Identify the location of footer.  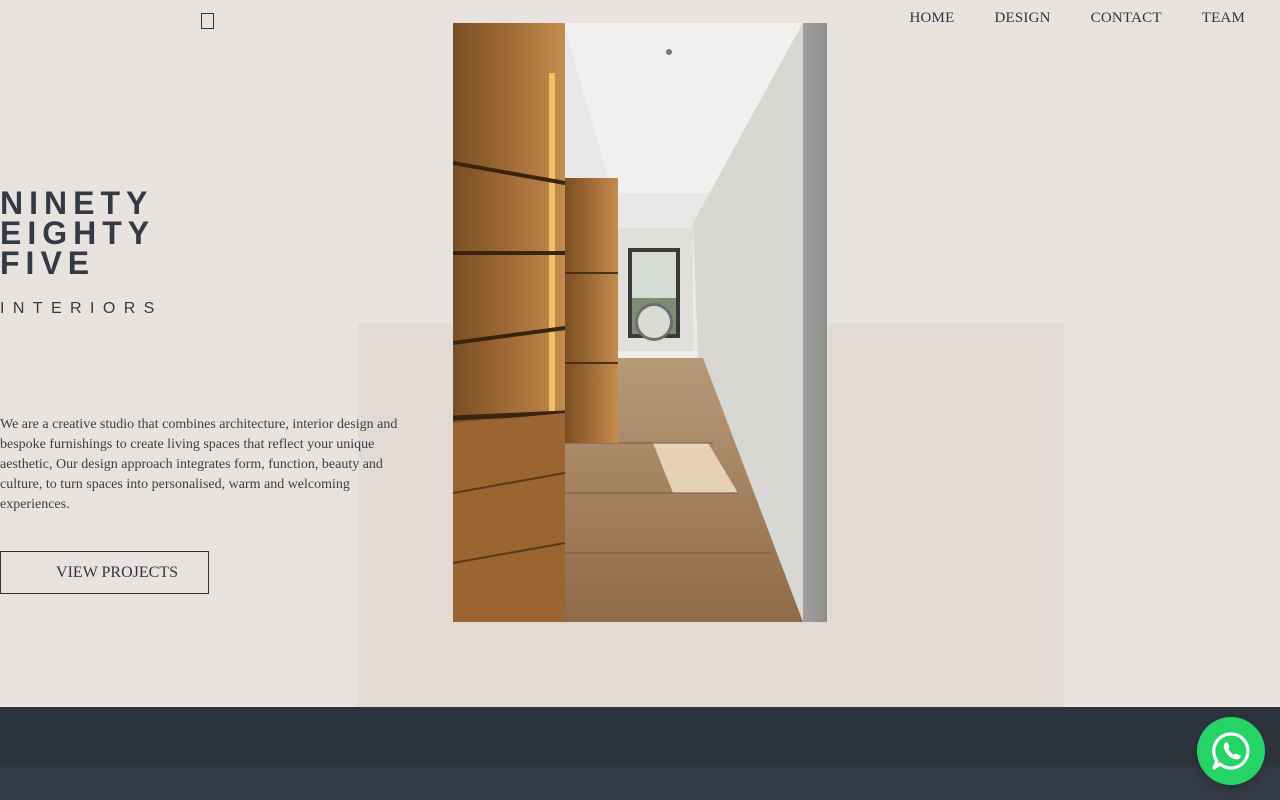
(640, 783).